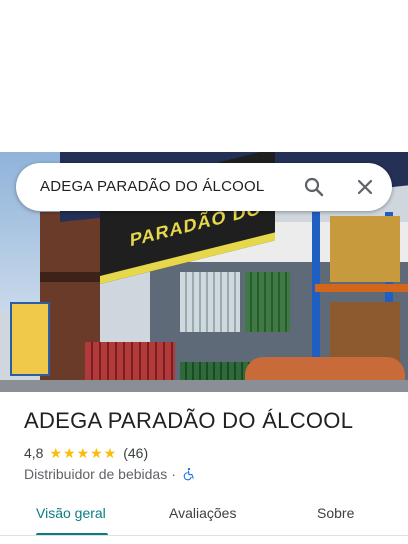  What do you see at coordinates (204, 386) in the screenshot?
I see `photo-floor` at bounding box center [204, 386].